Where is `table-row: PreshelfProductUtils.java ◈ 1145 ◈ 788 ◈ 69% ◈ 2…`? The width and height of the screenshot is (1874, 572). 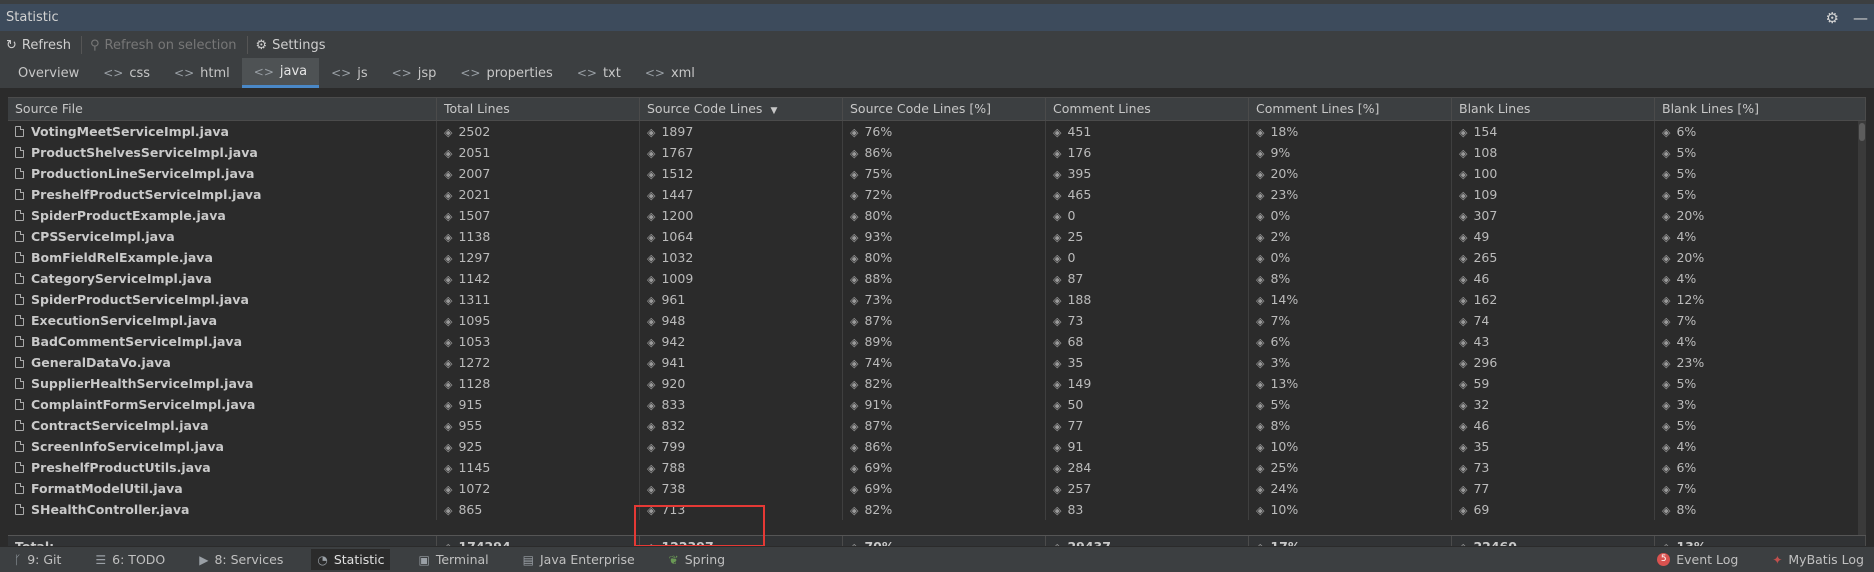
table-row: PreshelfProductUtils.java ◈ 1145 ◈ 788 ◈ 69% ◈ 2… is located at coordinates (937, 467).